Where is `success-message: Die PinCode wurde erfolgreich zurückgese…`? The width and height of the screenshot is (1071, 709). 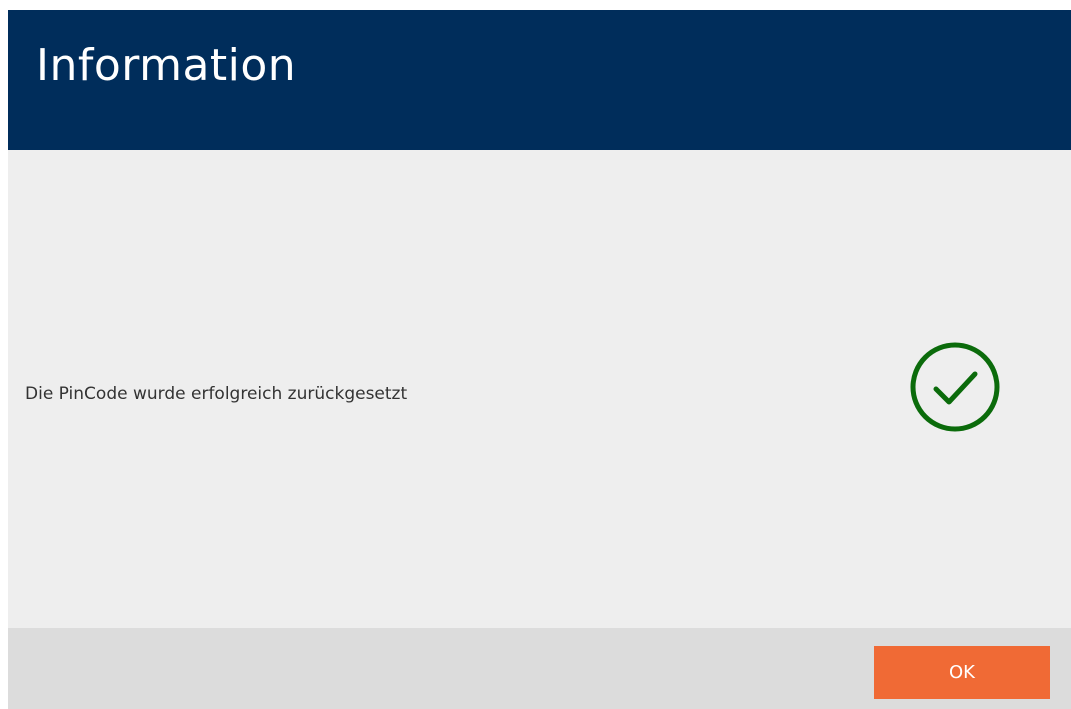
success-message: Die PinCode wurde erfolgreich zurückgese… is located at coordinates (216, 394).